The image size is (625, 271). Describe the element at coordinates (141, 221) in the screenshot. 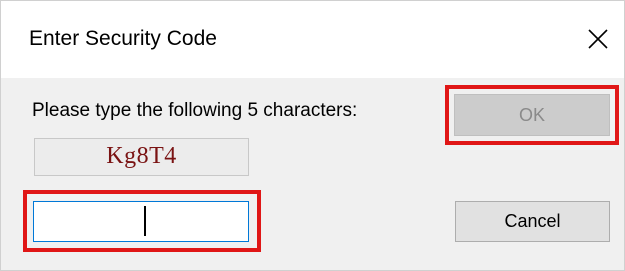

I see `security-code-input` at that location.